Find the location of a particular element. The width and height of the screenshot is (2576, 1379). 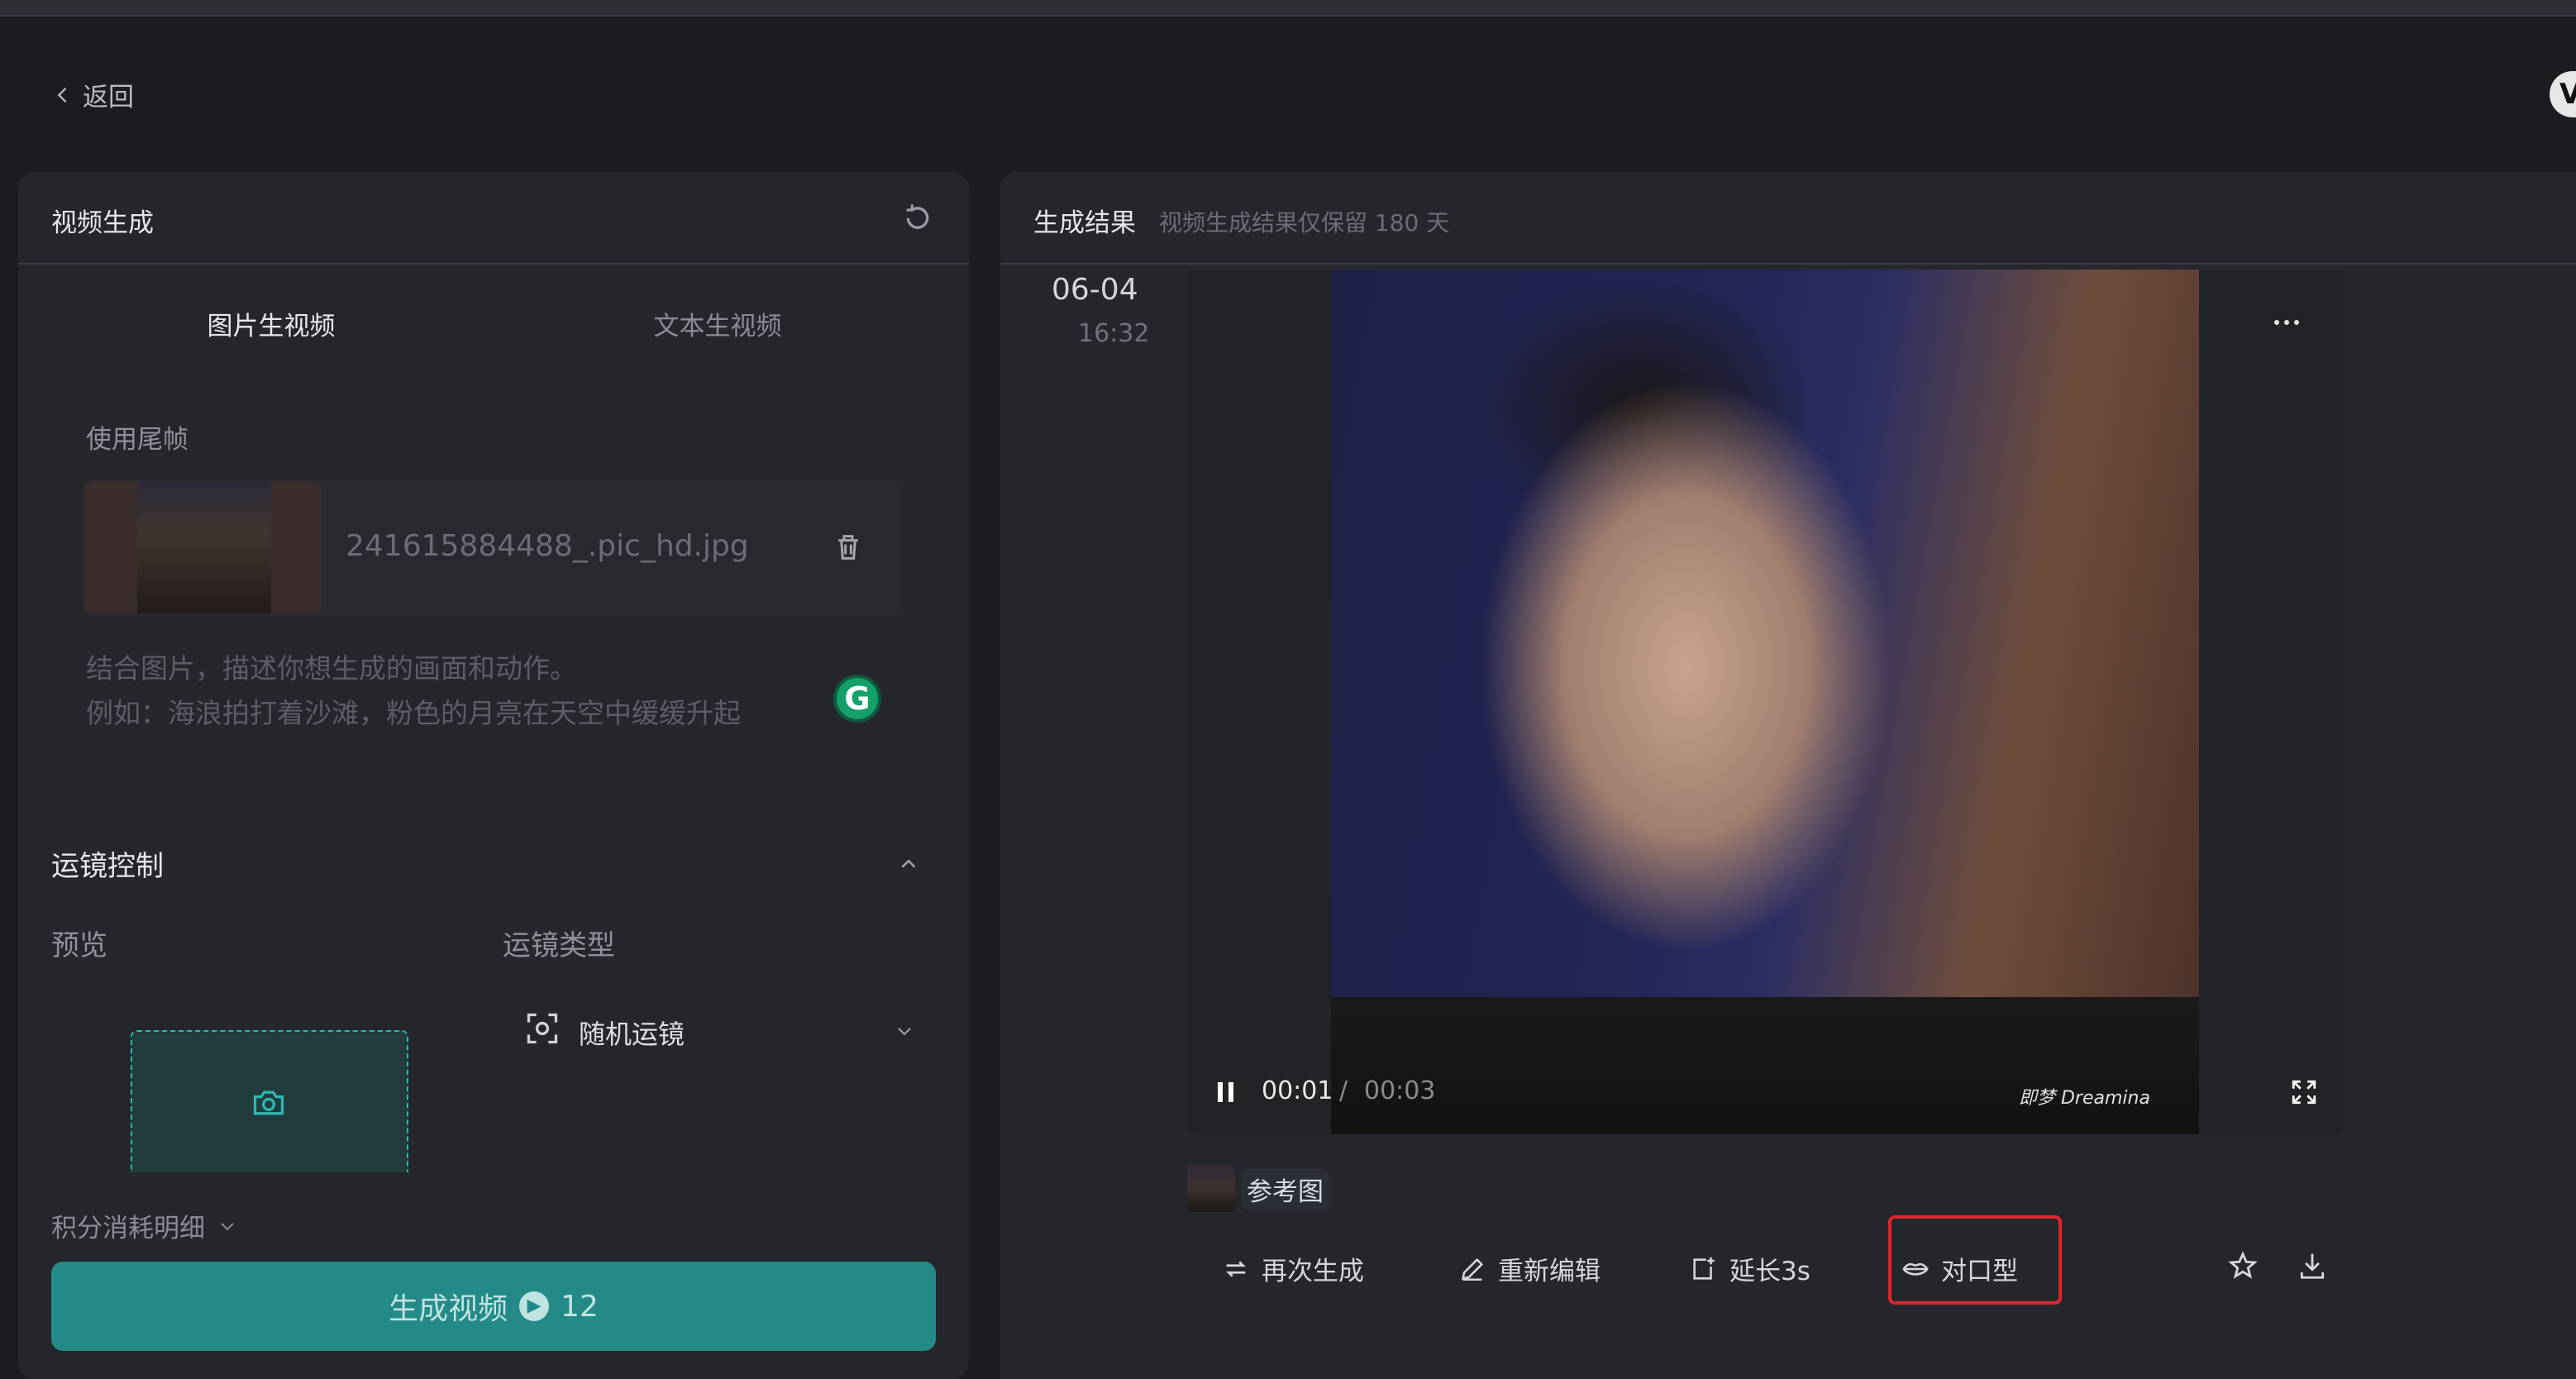

credits-label: 积分消耗明细 is located at coordinates (128, 1228).